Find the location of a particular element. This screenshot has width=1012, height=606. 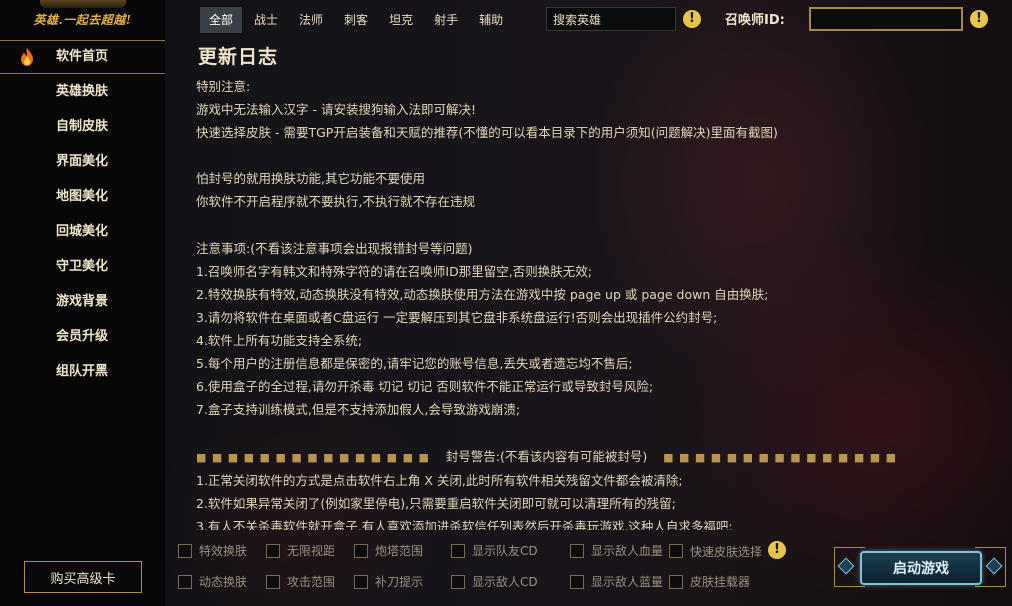

option-effect: 特效换肤 is located at coordinates (212, 550).